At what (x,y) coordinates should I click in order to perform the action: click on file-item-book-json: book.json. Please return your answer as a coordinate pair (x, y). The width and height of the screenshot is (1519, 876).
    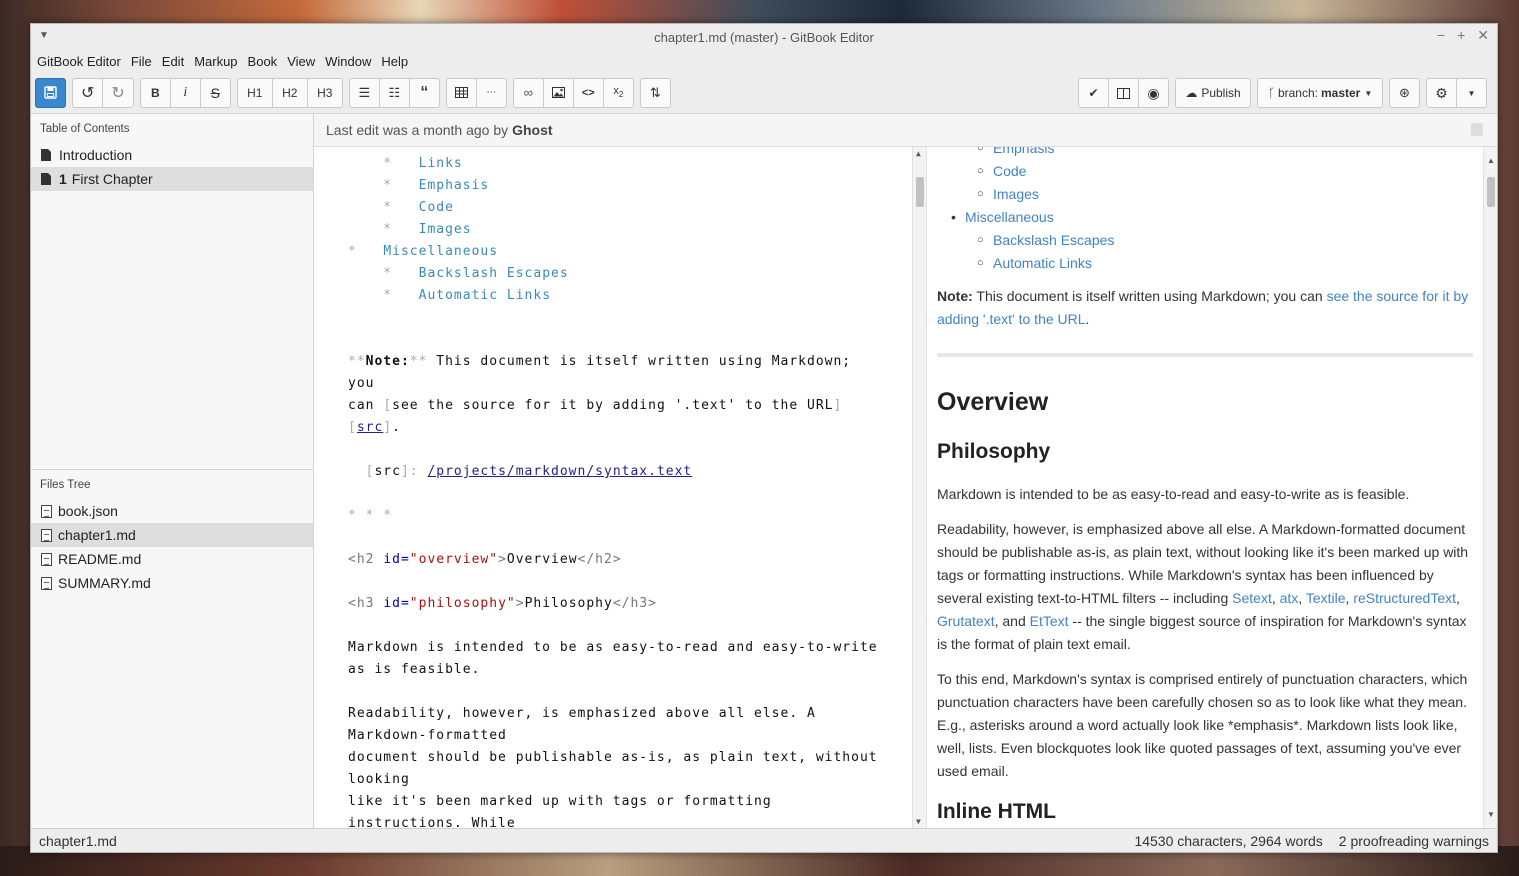
    Looking at the image, I should click on (172, 511).